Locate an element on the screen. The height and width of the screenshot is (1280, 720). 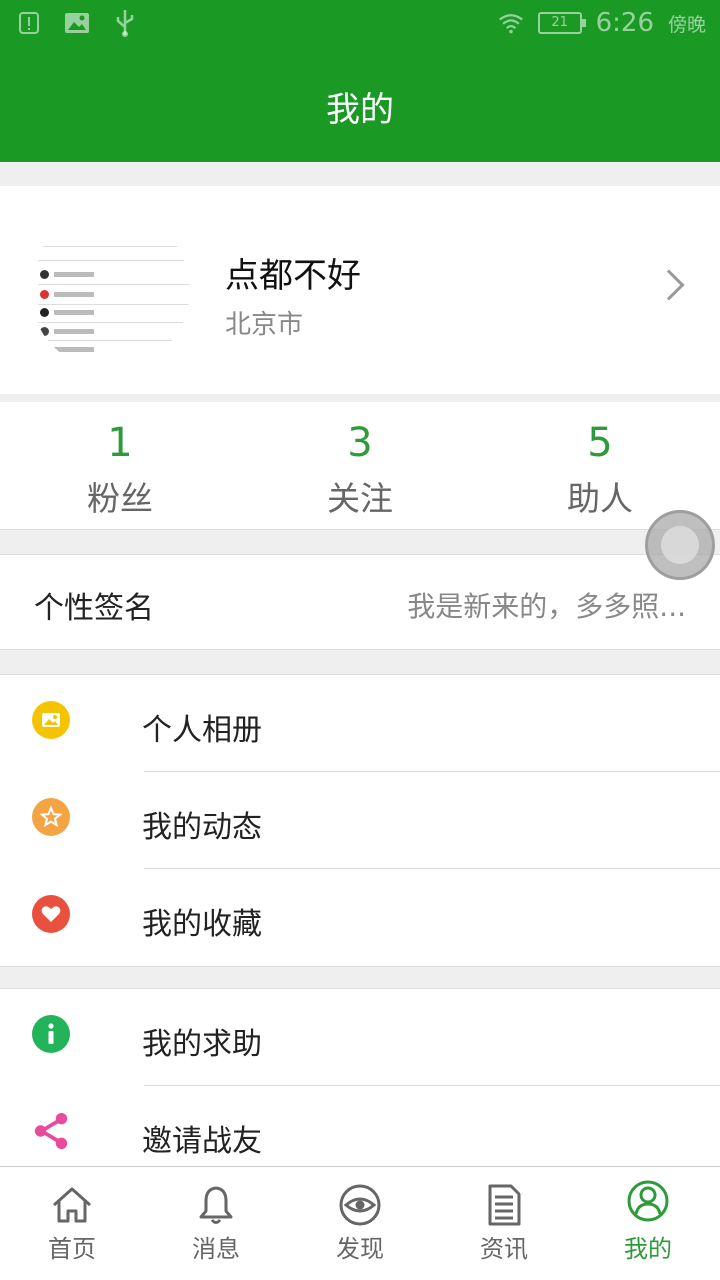
profile-city: 北京市 is located at coordinates (264, 325).